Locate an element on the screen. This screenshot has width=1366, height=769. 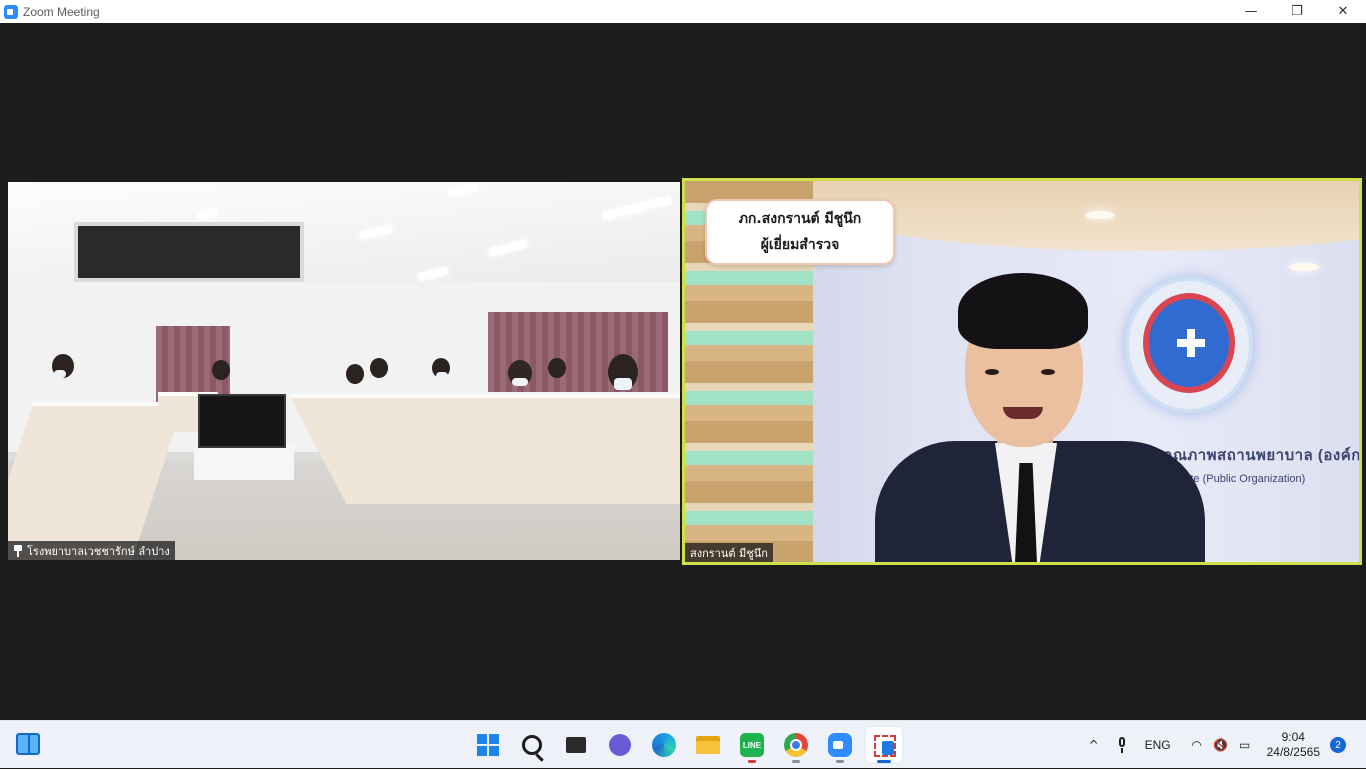
volume-muted-icon: 🔇 is located at coordinates (1221, 745).